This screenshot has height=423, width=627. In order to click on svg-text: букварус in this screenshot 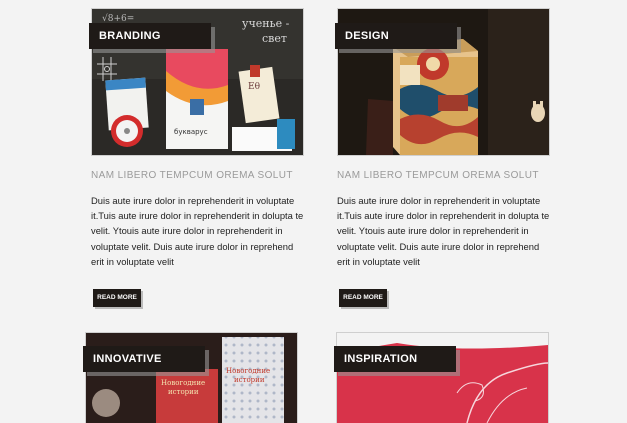, I will do `click(191, 132)`.